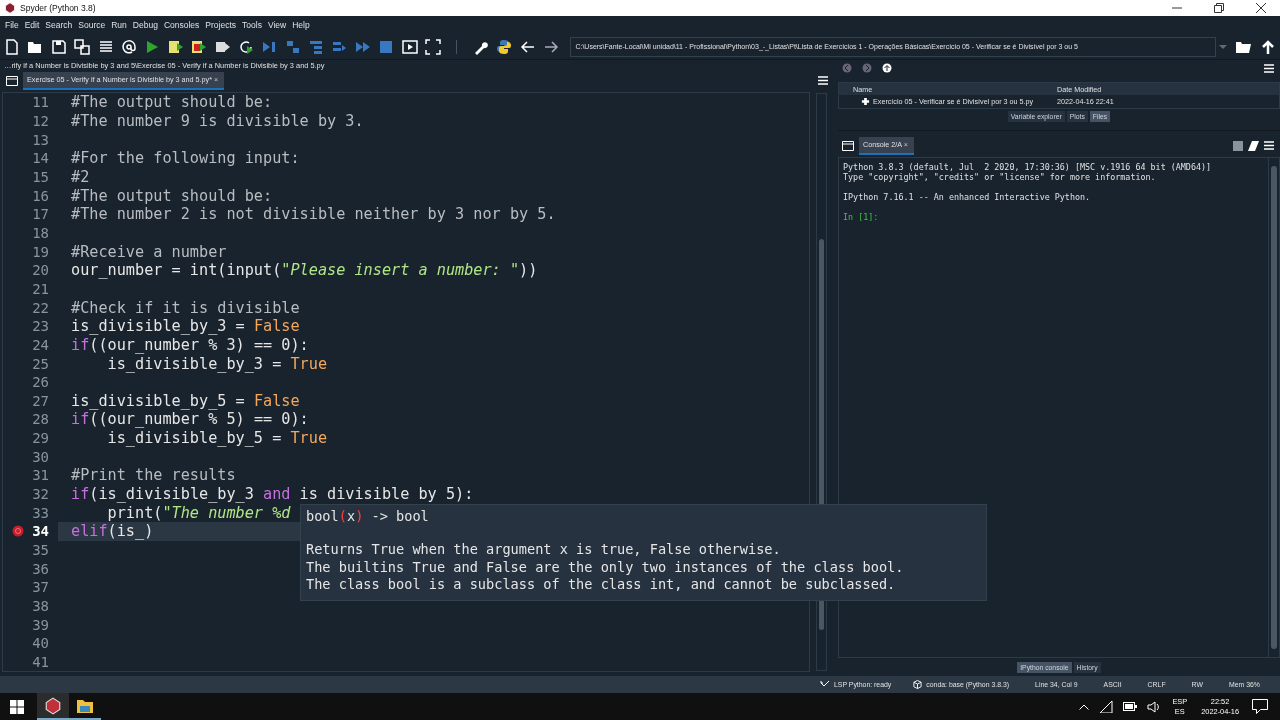  I want to click on console-output: Type "copyright", "credits" or "license" for more information., so click(999, 177).